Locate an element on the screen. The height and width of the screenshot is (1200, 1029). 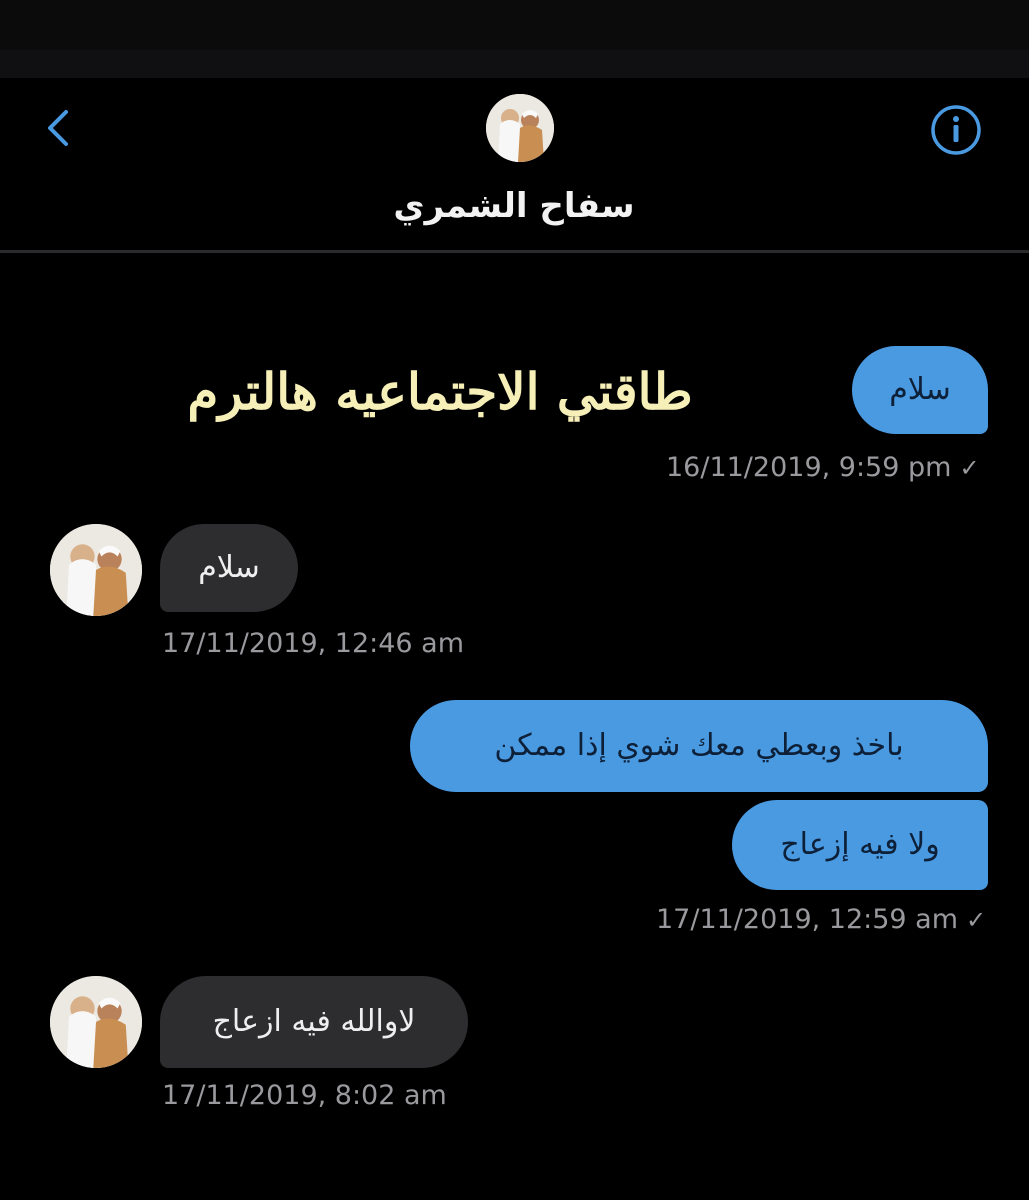
message-timestamp: 17/11/2019, 12:46 am is located at coordinates (313, 643).